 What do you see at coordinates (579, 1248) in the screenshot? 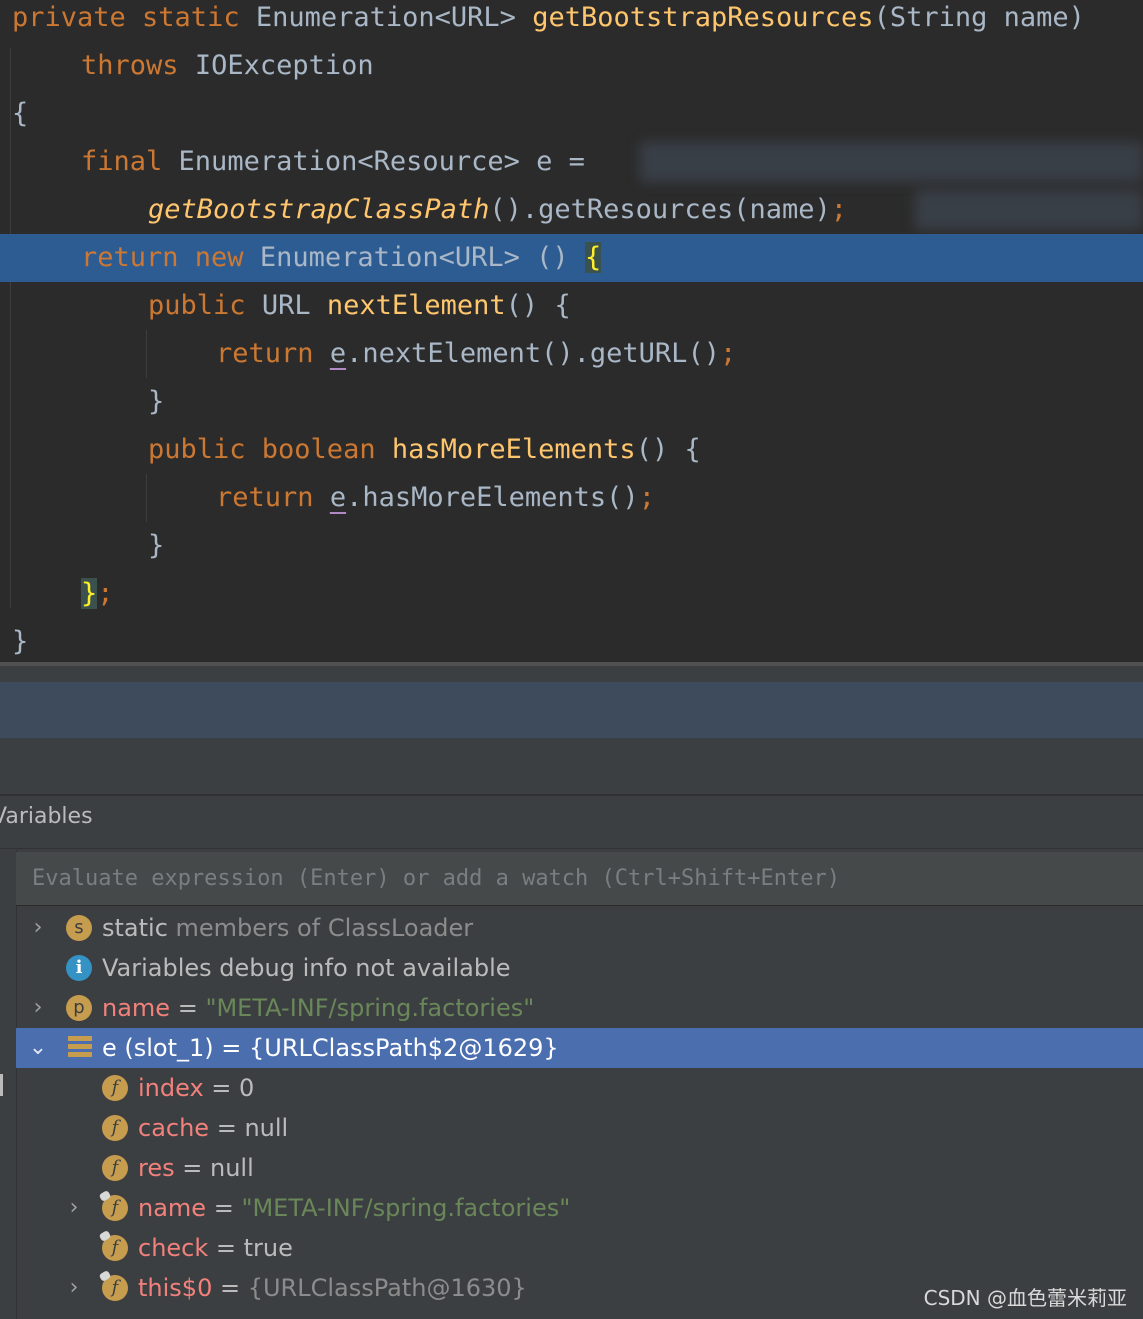
I see `tree-row-field-check: f check = true` at bounding box center [579, 1248].